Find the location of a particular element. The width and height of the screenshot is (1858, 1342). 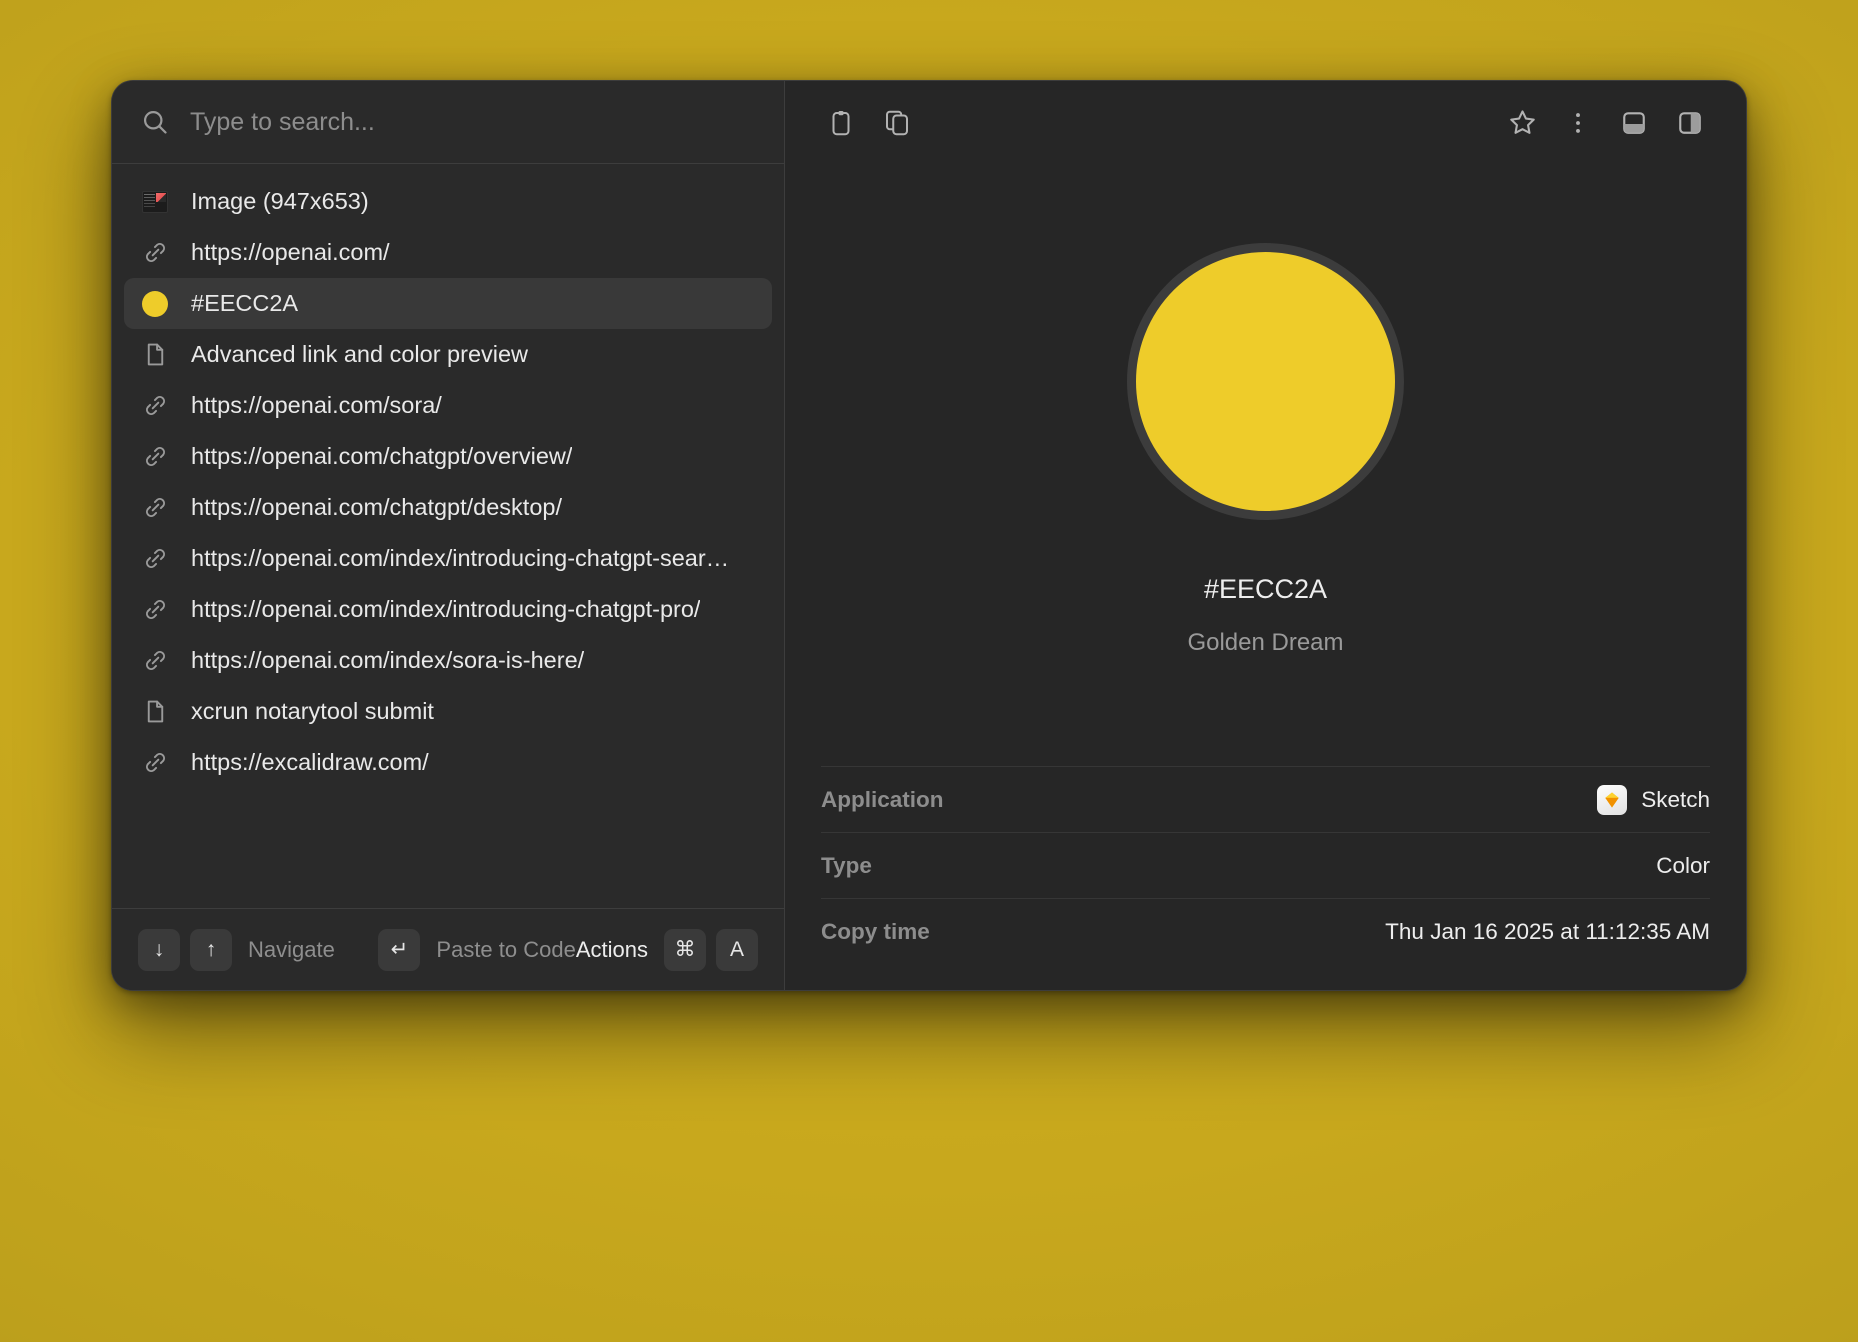

actions-label: Actions is located at coordinates (611, 949).